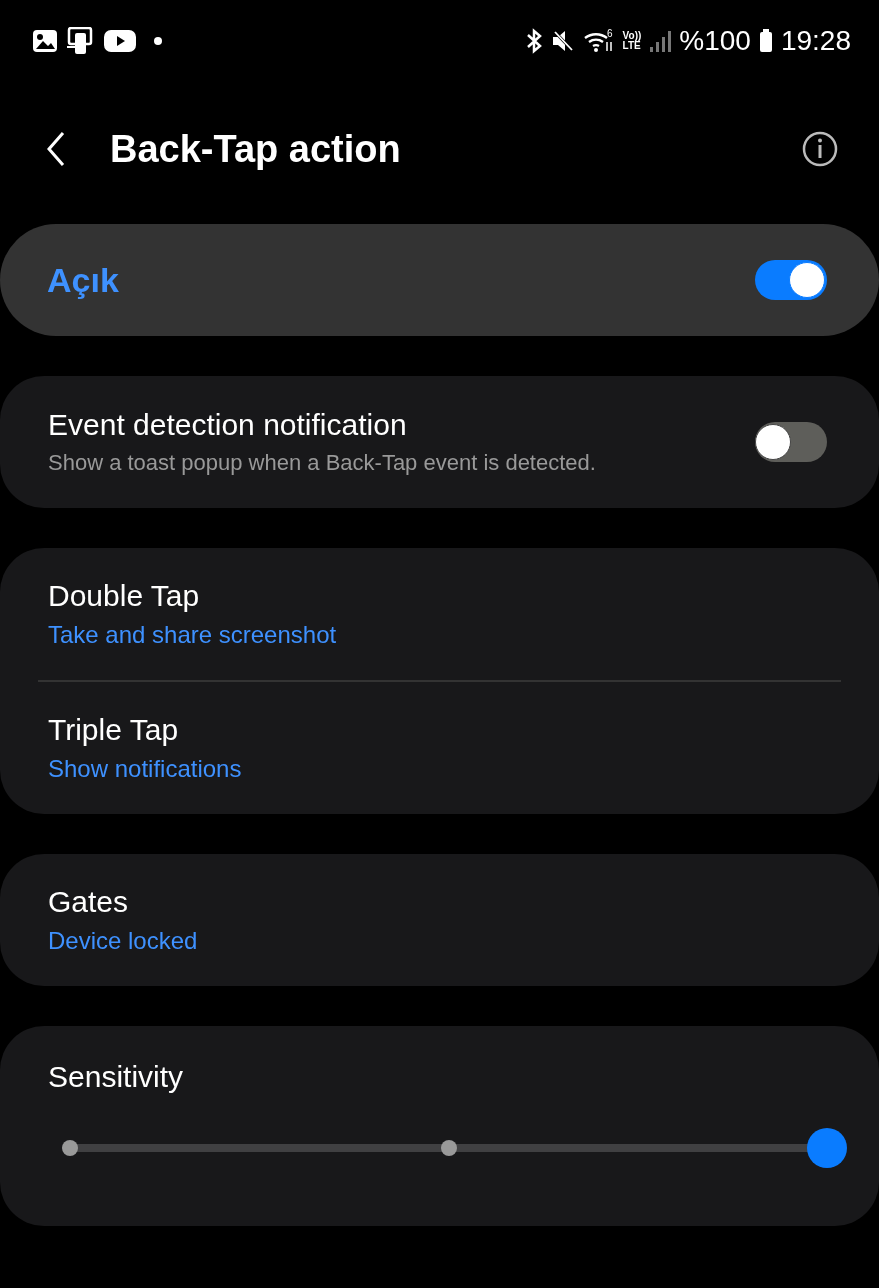  Describe the element at coordinates (145, 769) in the screenshot. I see `setting-value: Show notifications` at that location.